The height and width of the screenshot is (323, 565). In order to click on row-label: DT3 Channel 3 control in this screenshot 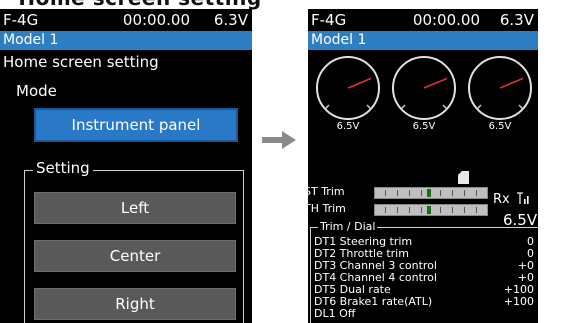, I will do `click(375, 265)`.